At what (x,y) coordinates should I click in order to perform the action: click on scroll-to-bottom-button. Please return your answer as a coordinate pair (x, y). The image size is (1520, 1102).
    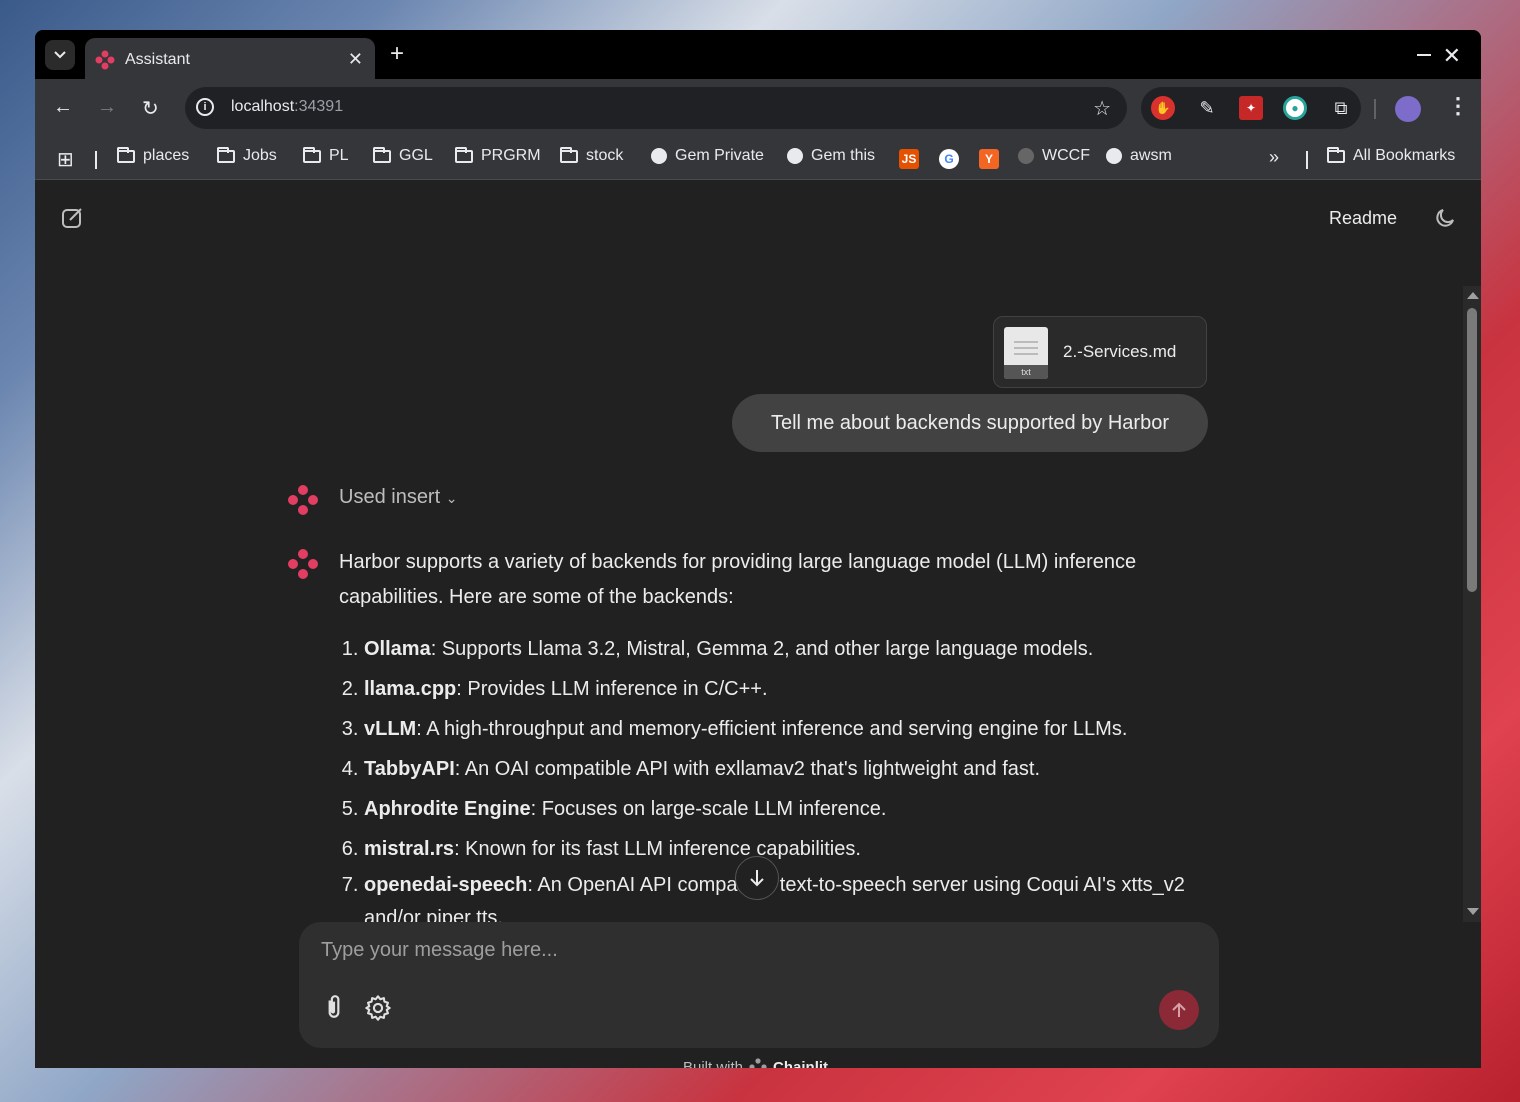
    Looking at the image, I should click on (757, 878).